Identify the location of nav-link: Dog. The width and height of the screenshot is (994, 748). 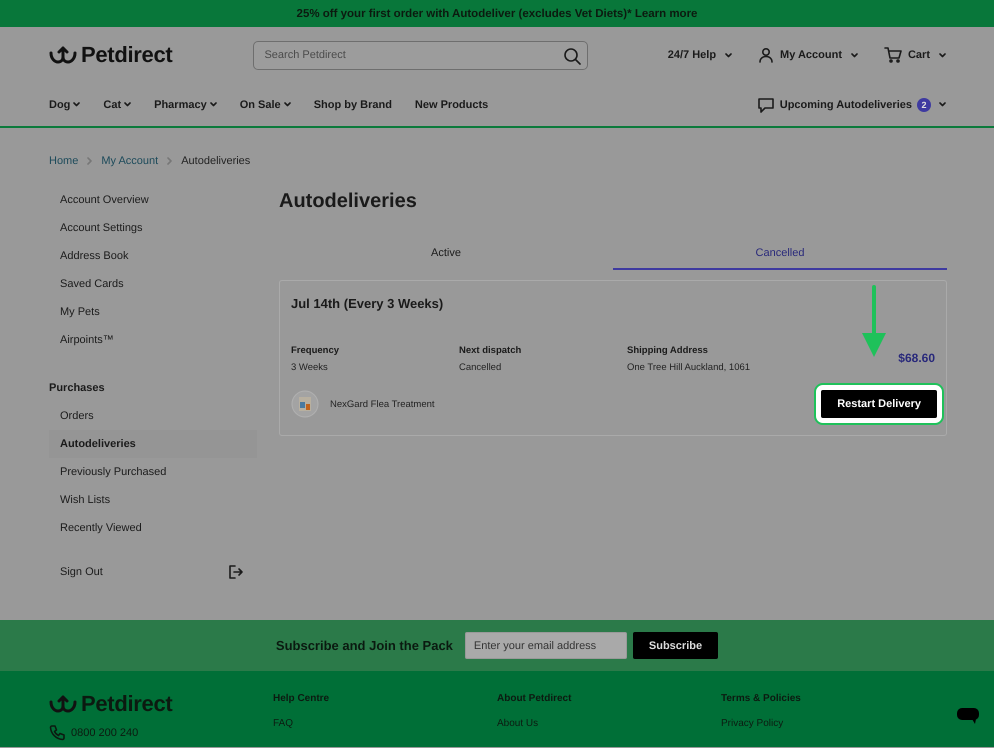
(64, 104).